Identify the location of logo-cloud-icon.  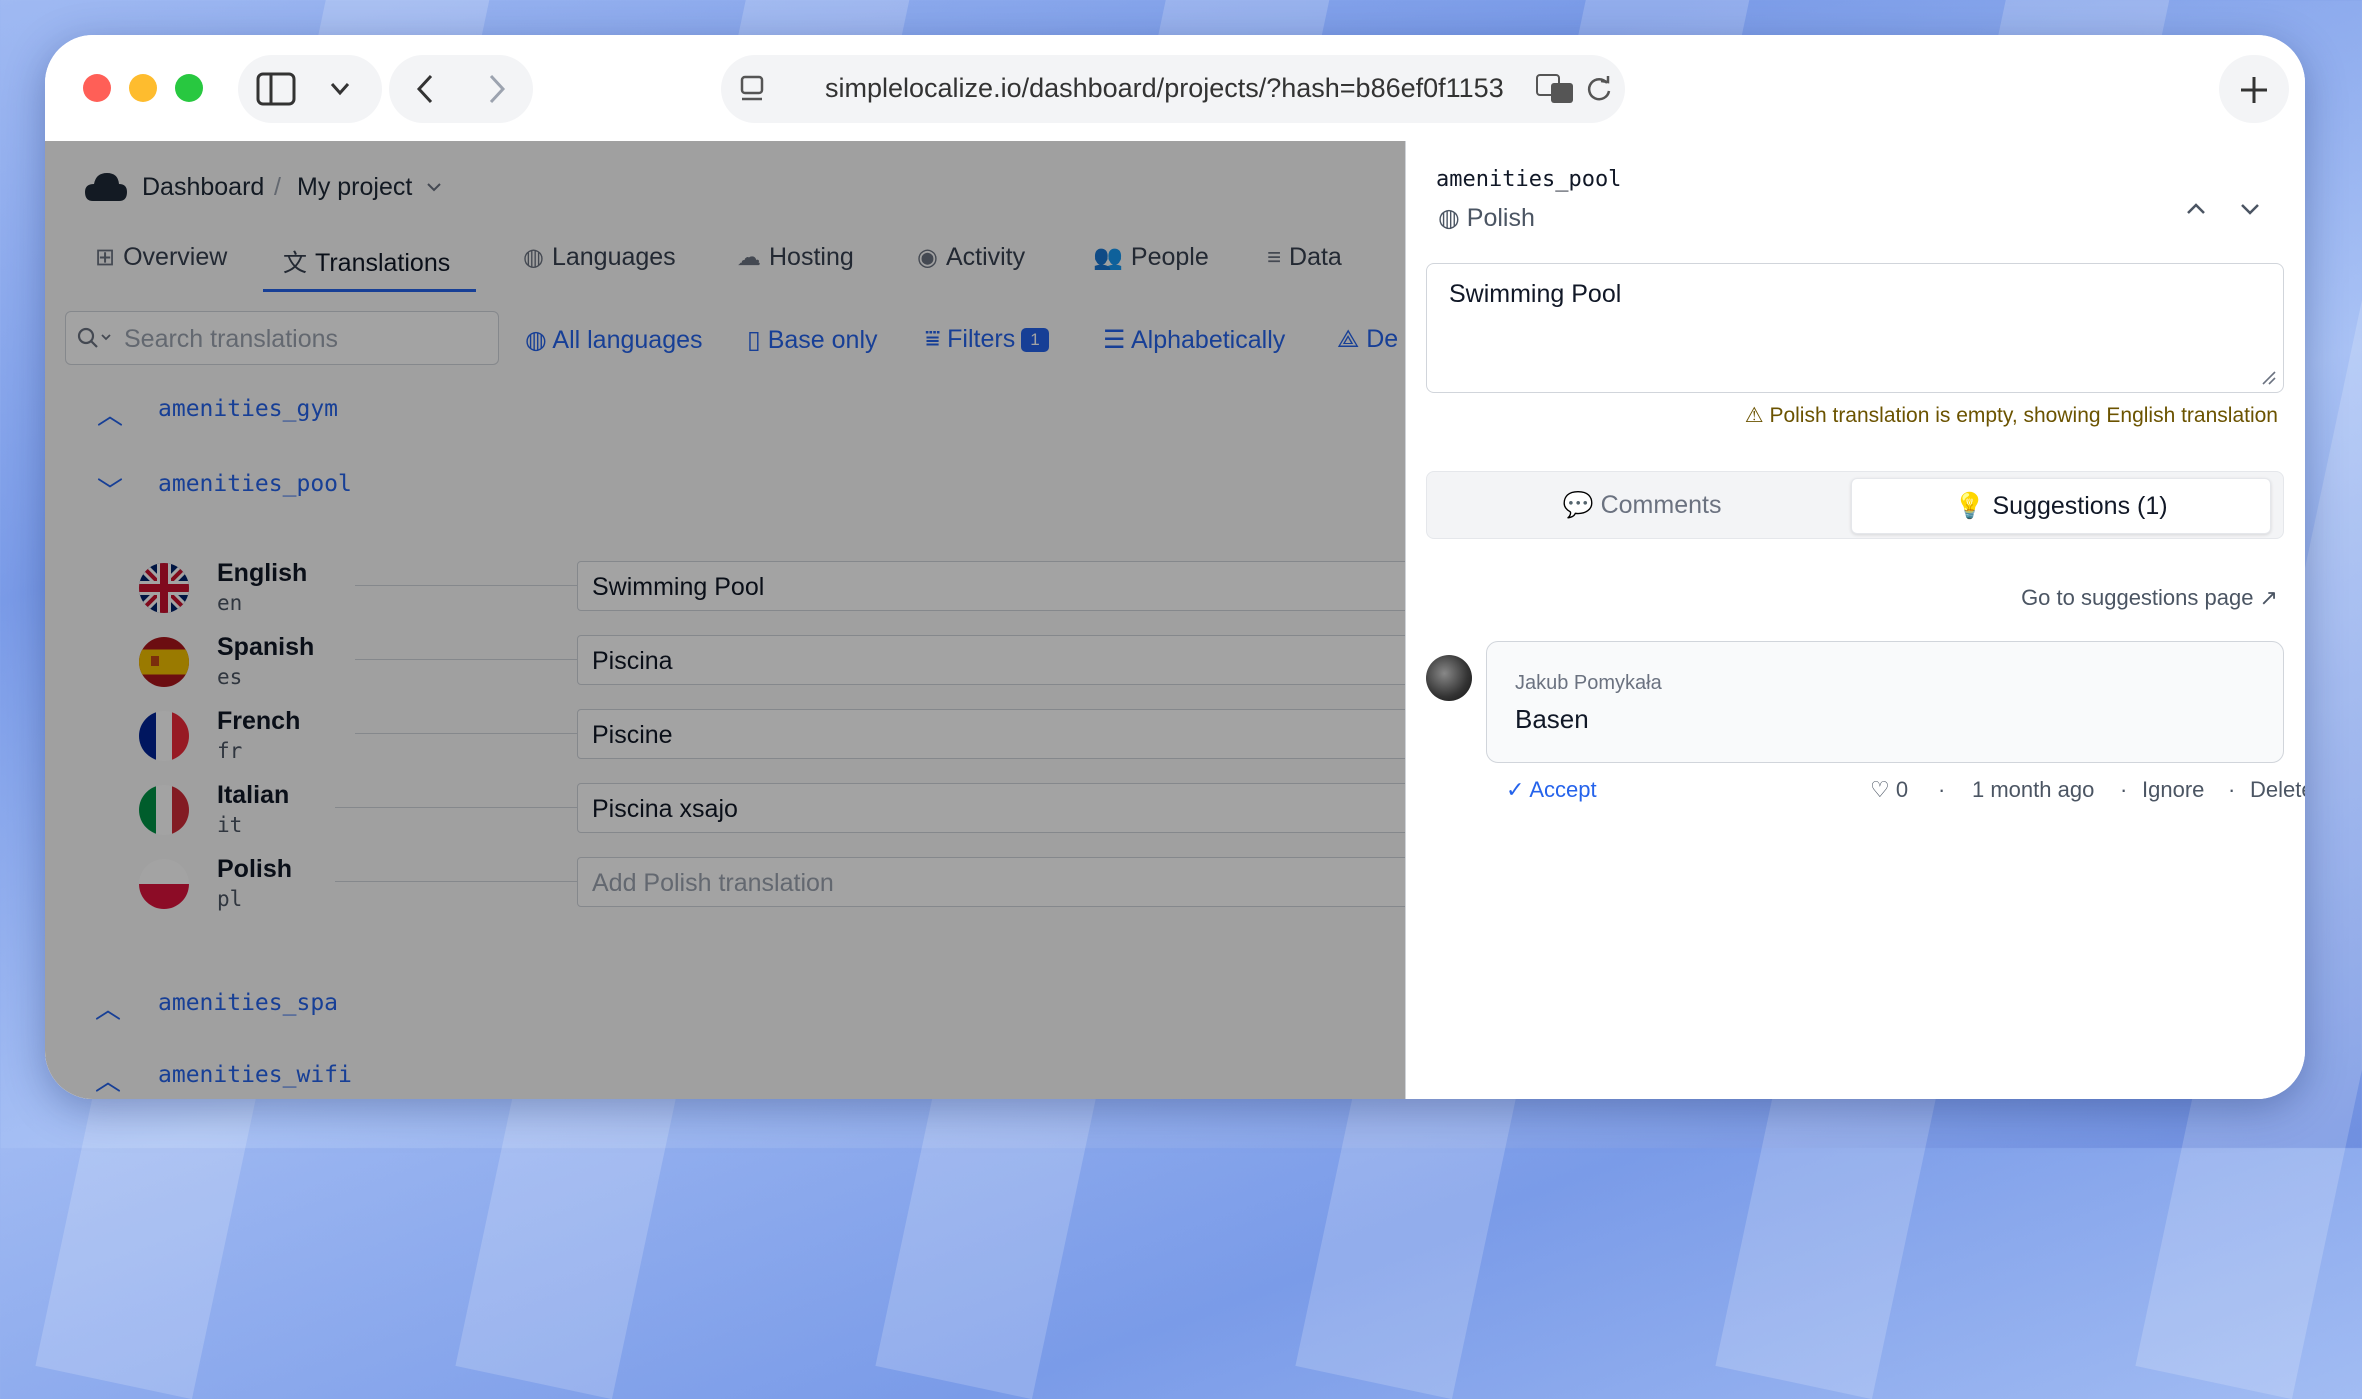
(106, 187).